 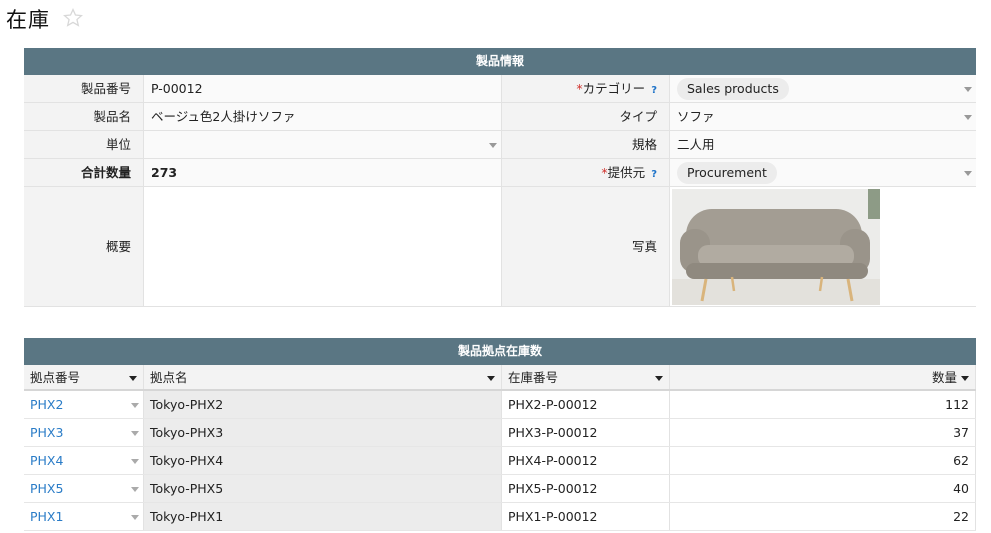 What do you see at coordinates (323, 460) in the screenshot?
I see `site-name-cell: Tokyo-PHX4` at bounding box center [323, 460].